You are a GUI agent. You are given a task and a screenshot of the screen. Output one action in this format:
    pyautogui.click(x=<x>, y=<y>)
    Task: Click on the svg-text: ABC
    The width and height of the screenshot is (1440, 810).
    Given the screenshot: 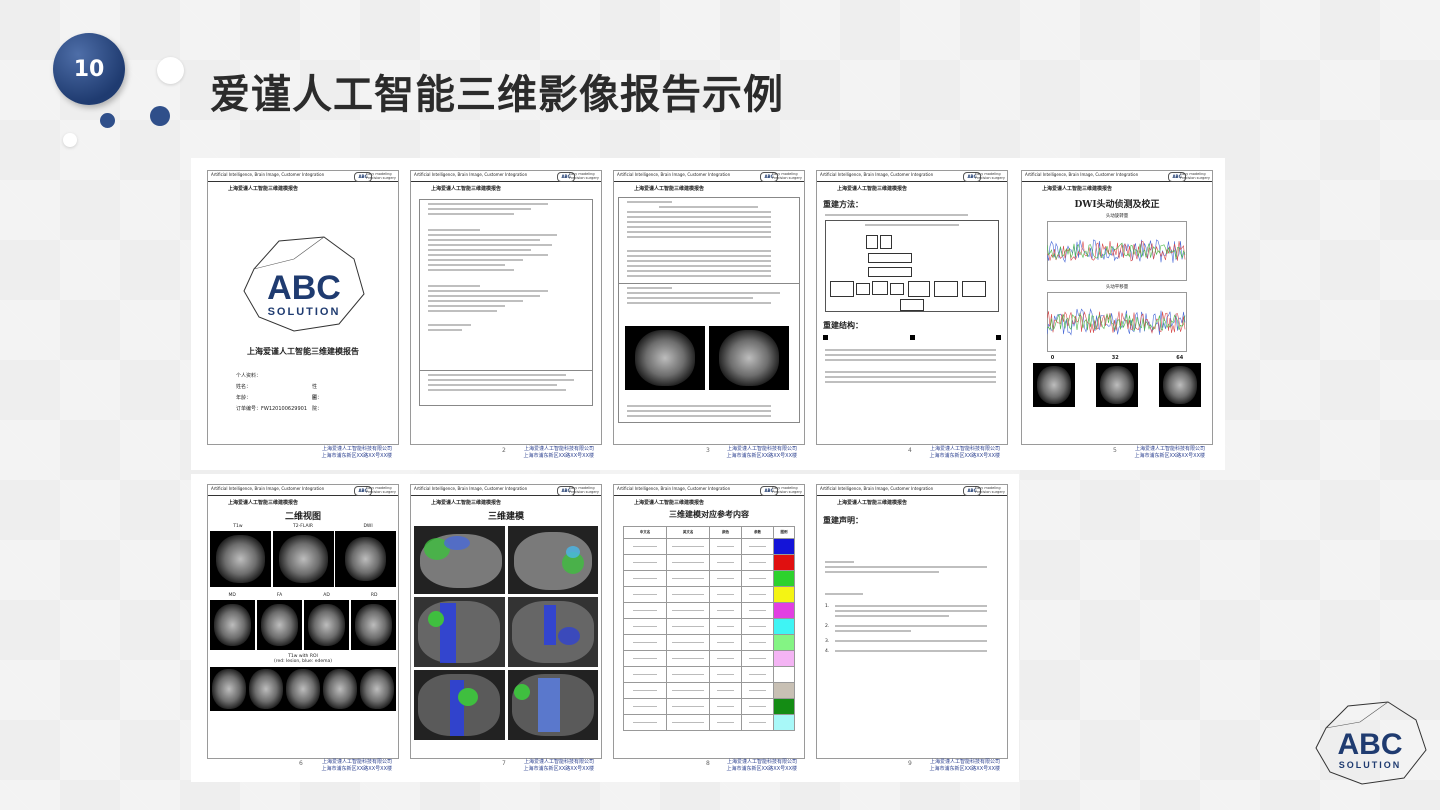 What is the action you would take?
    pyautogui.click(x=1370, y=744)
    